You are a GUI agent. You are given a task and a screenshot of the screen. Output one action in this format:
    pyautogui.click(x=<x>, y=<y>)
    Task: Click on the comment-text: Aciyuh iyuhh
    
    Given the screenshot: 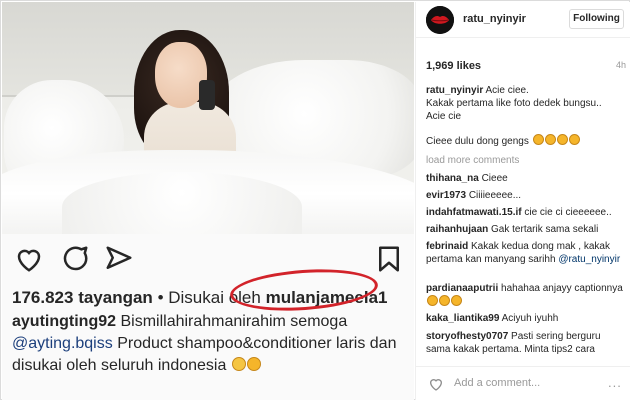 What is the action you would take?
    pyautogui.click(x=530, y=318)
    